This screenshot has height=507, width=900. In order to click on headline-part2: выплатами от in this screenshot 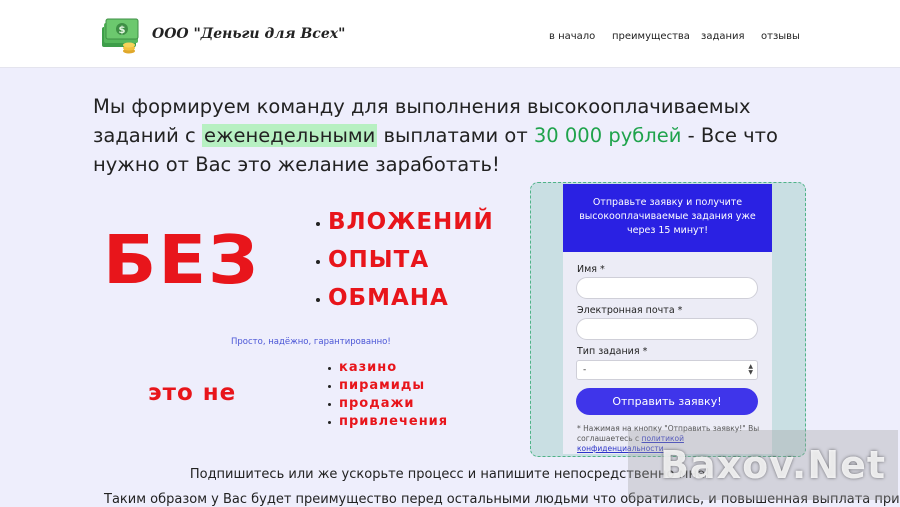, I will do `click(455, 135)`.